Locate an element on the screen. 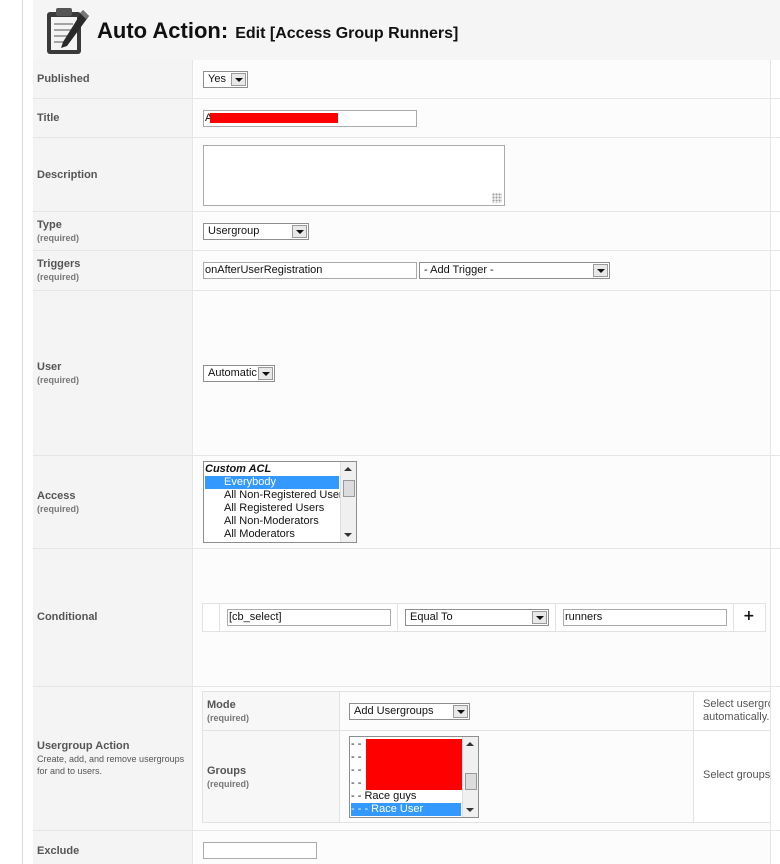  access-label: Access (required) is located at coordinates (58, 503).